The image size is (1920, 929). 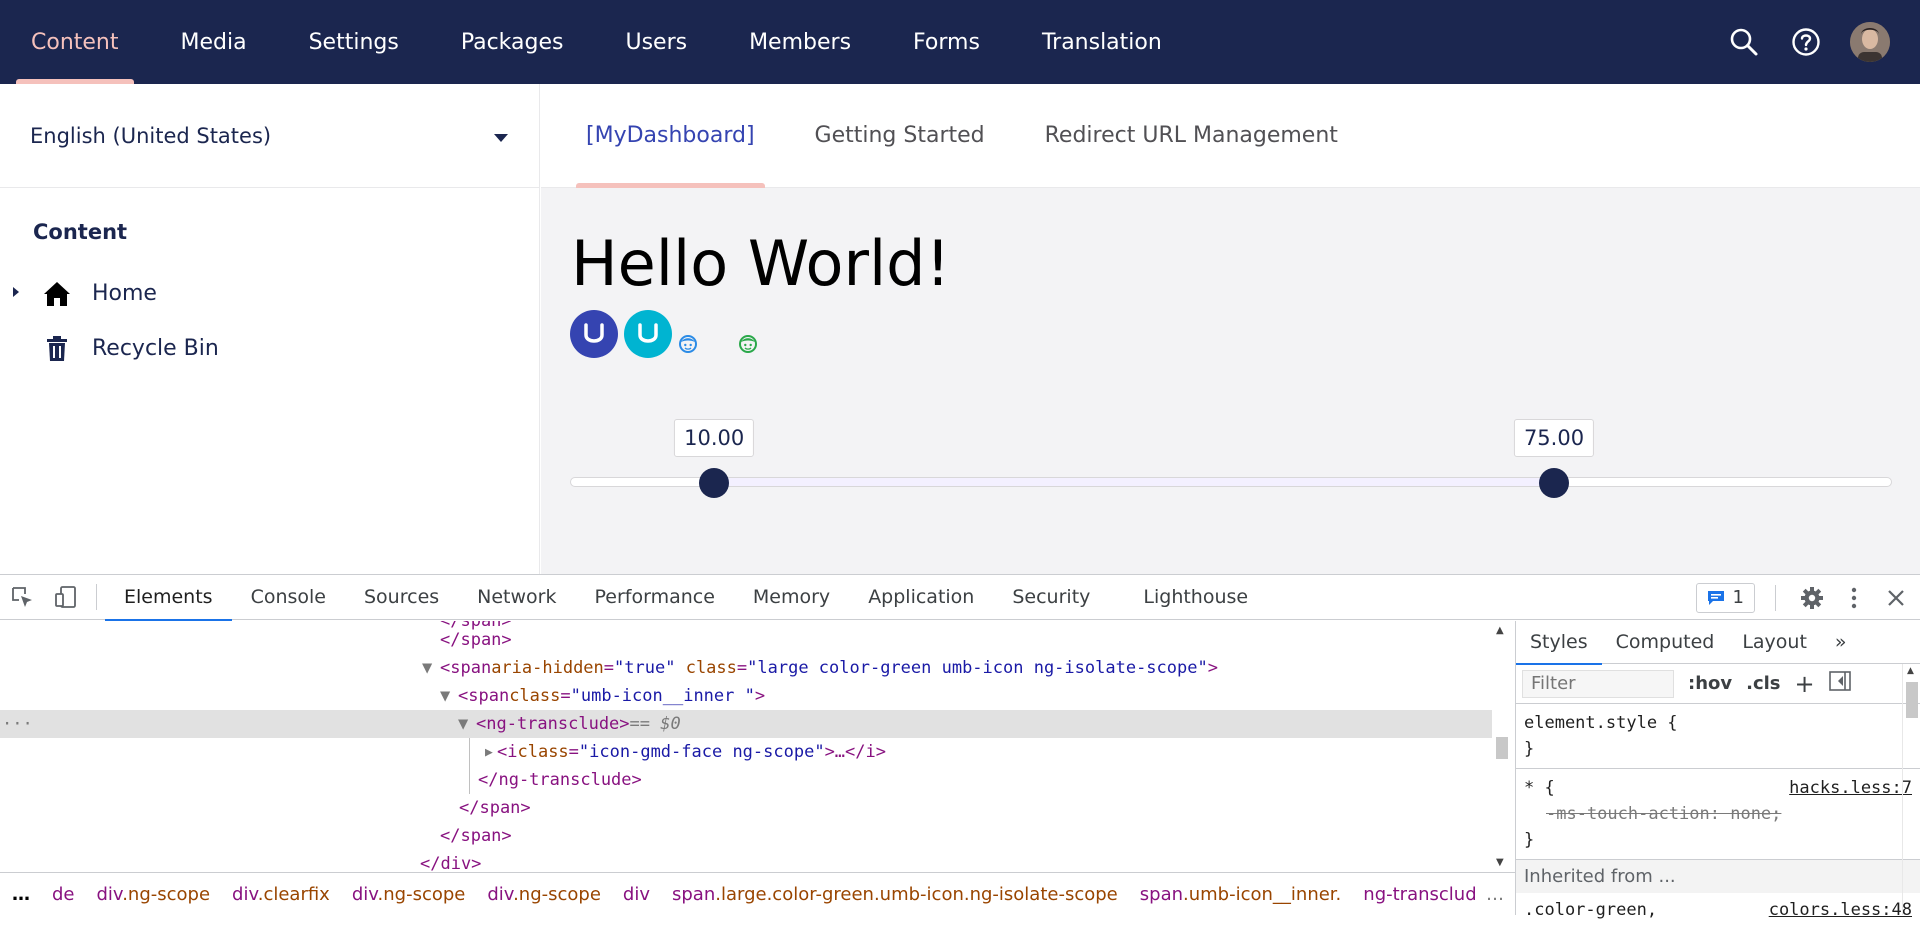 What do you see at coordinates (269, 136) in the screenshot?
I see `language-select: English (United States)` at bounding box center [269, 136].